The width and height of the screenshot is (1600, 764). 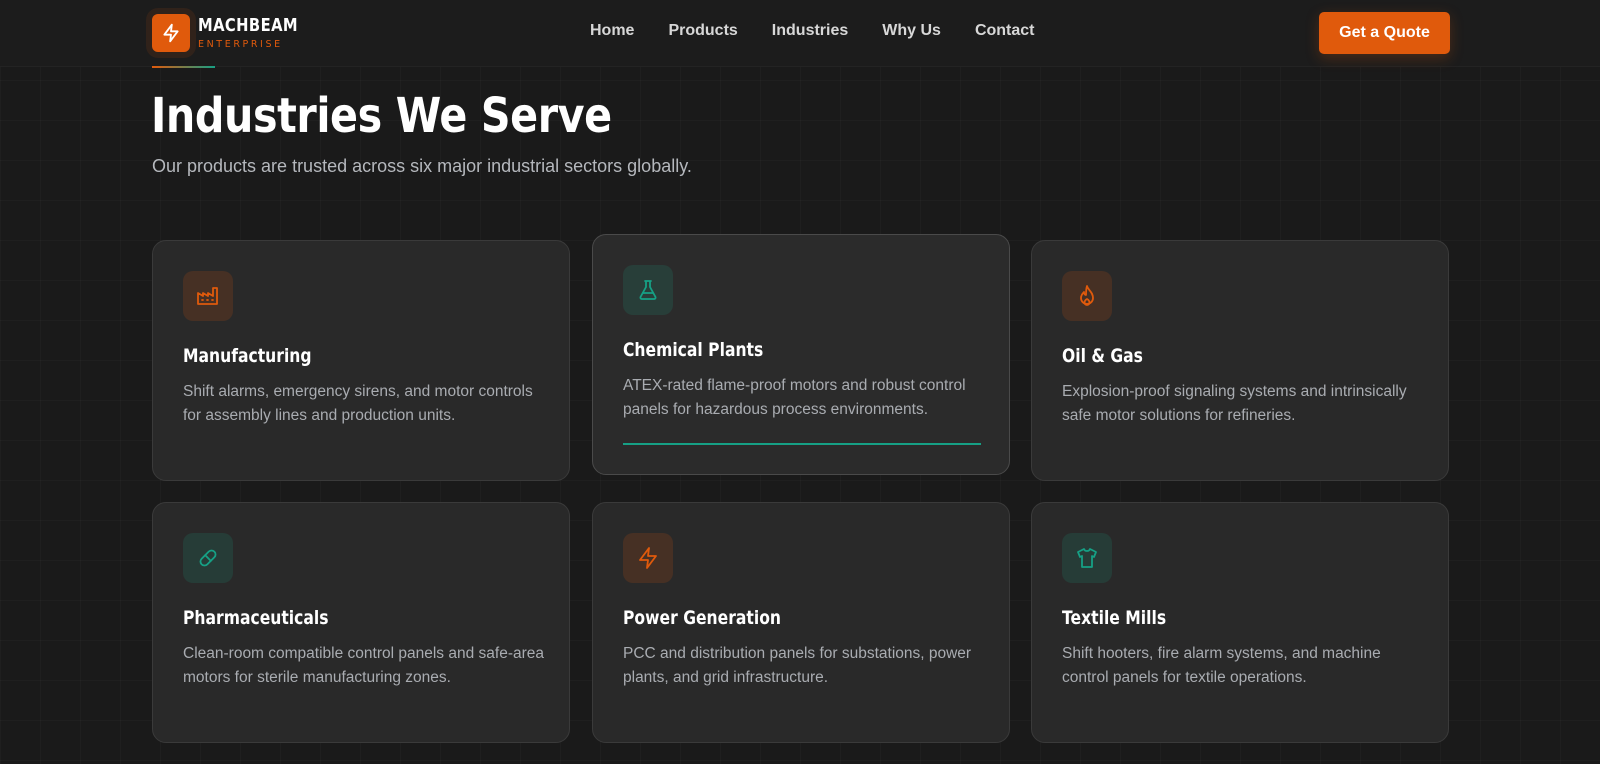 What do you see at coordinates (702, 618) in the screenshot?
I see `industry-title: Power Generation` at bounding box center [702, 618].